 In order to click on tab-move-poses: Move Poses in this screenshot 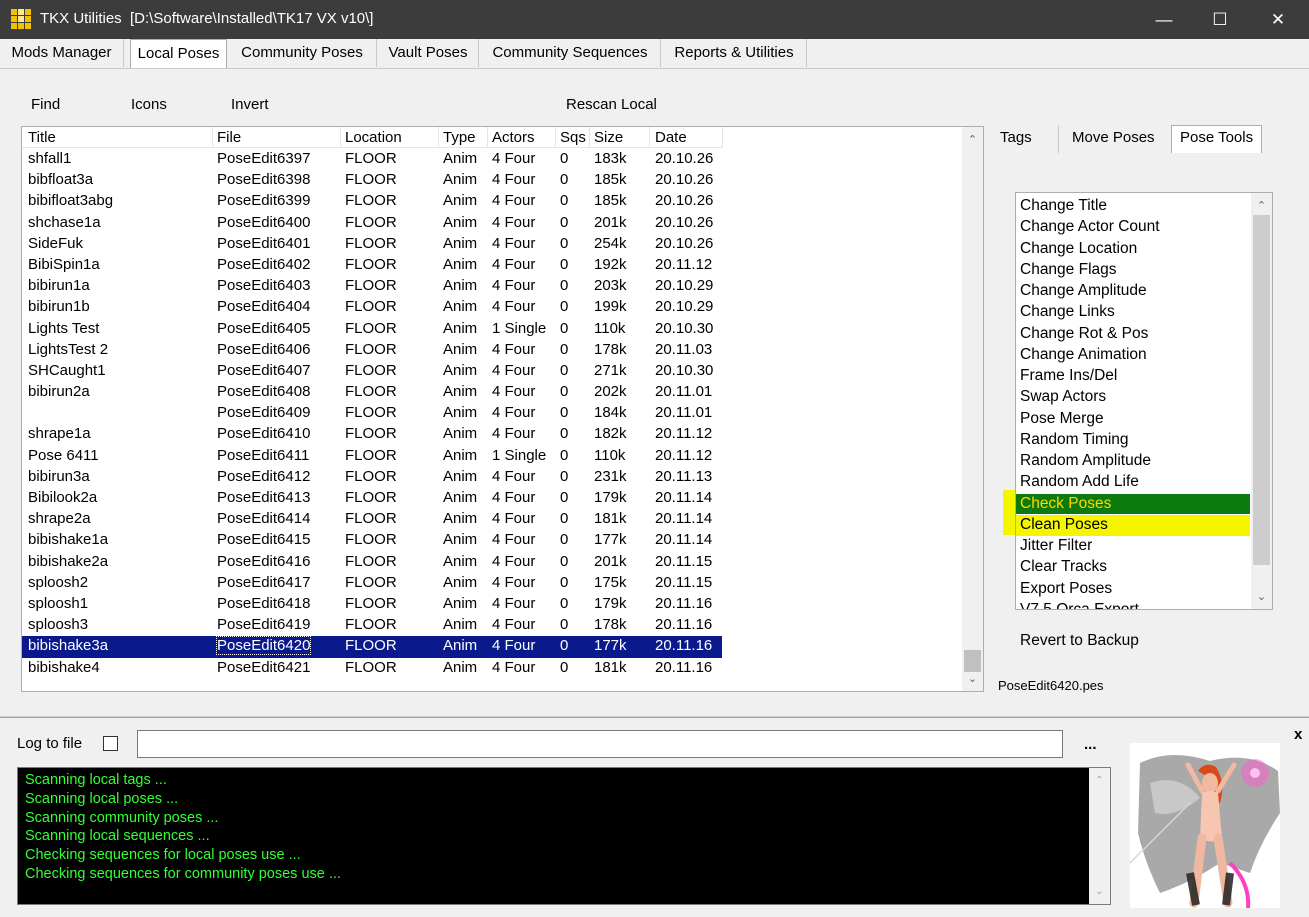, I will do `click(1113, 137)`.